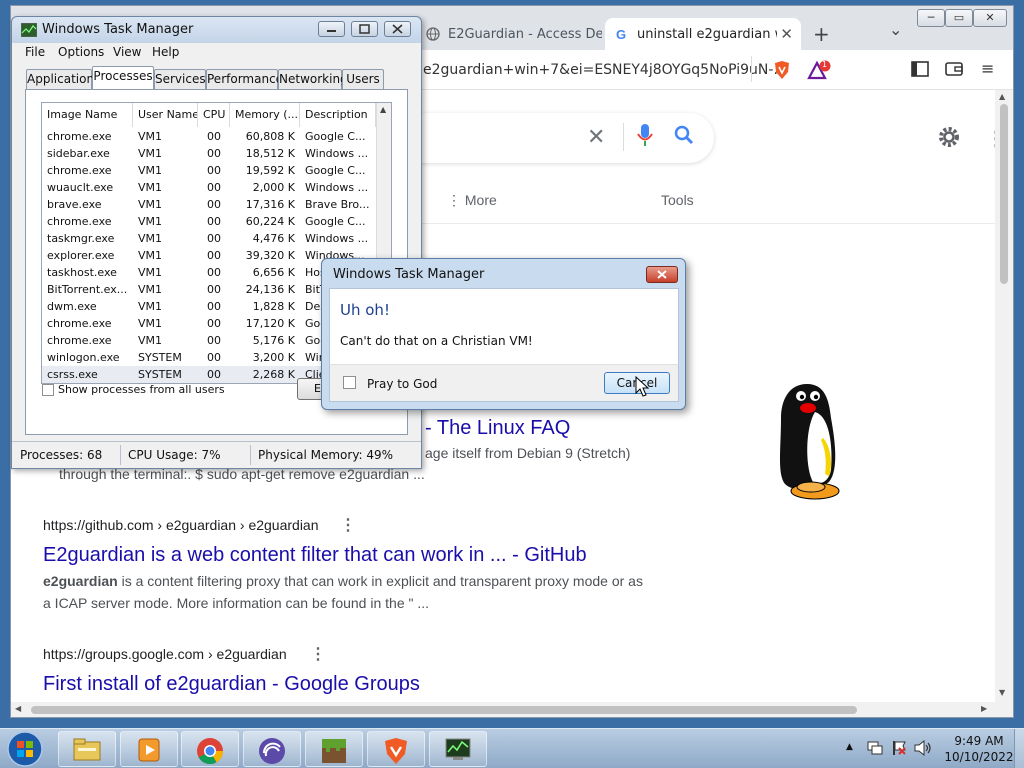  Describe the element at coordinates (270, 136) in the screenshot. I see `cell-memory: 60,808 K` at that location.